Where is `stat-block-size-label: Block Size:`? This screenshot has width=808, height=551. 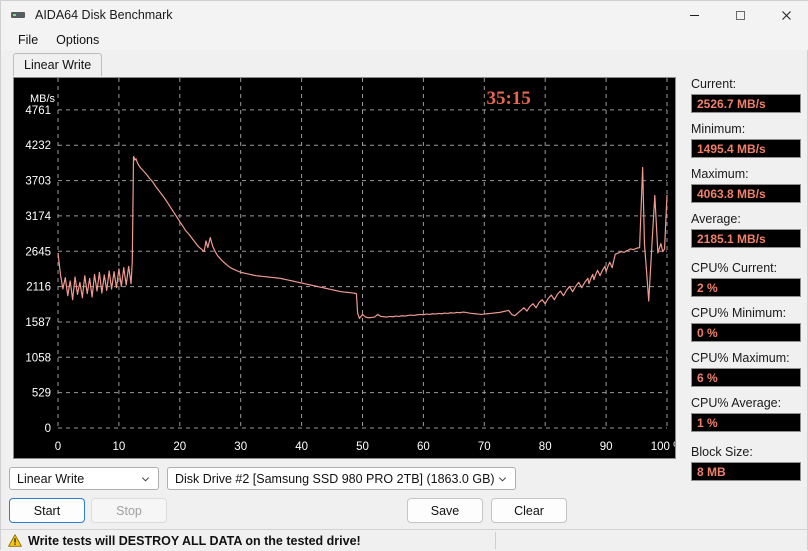 stat-block-size-label: Block Size: is located at coordinates (722, 452).